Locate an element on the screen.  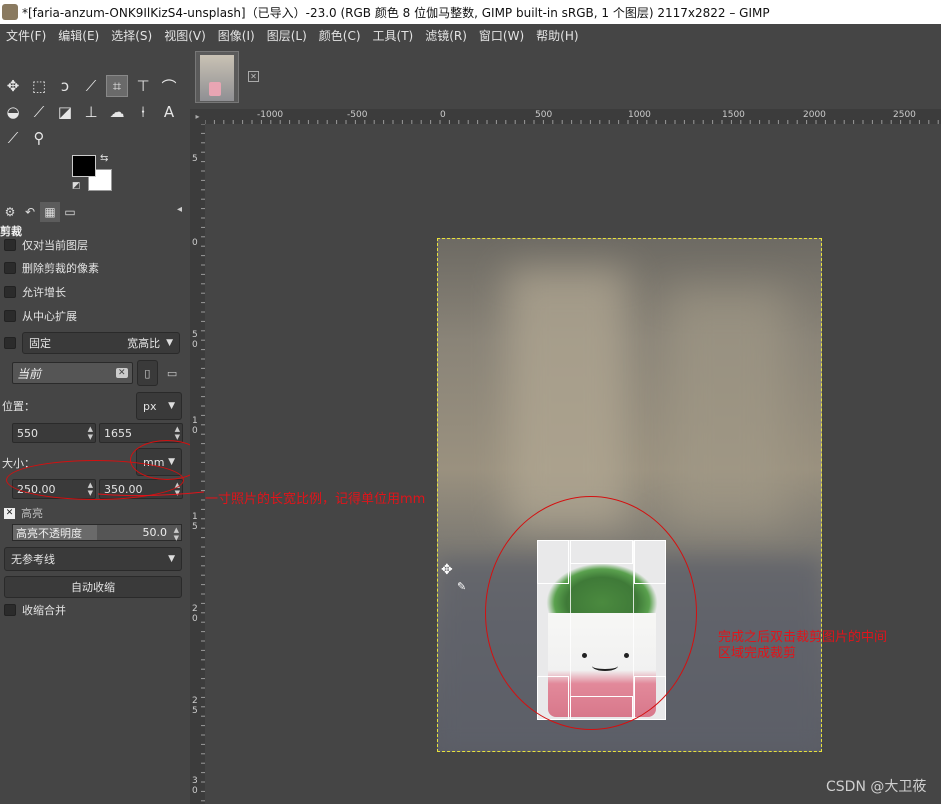
position-x-input: 550 ▲ ▼ is located at coordinates (54, 433).